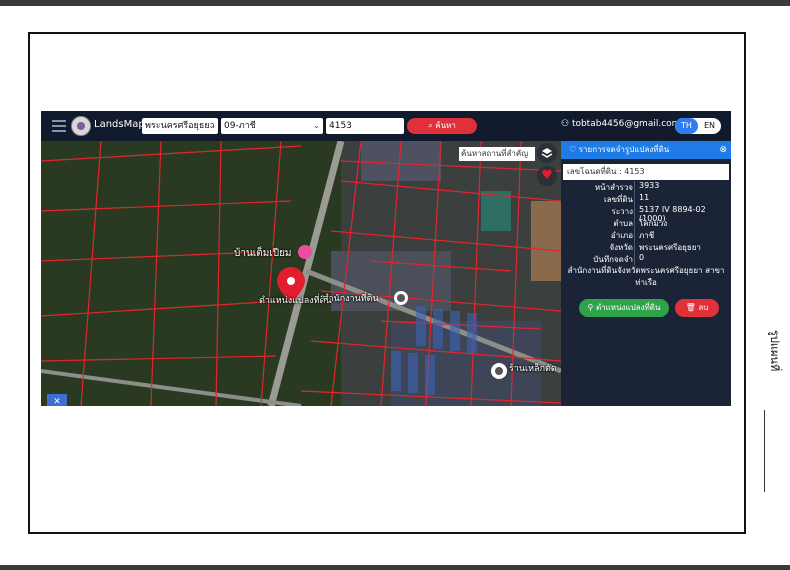 This screenshot has width=790, height=570. What do you see at coordinates (59, 126) in the screenshot?
I see `menu-icon` at bounding box center [59, 126].